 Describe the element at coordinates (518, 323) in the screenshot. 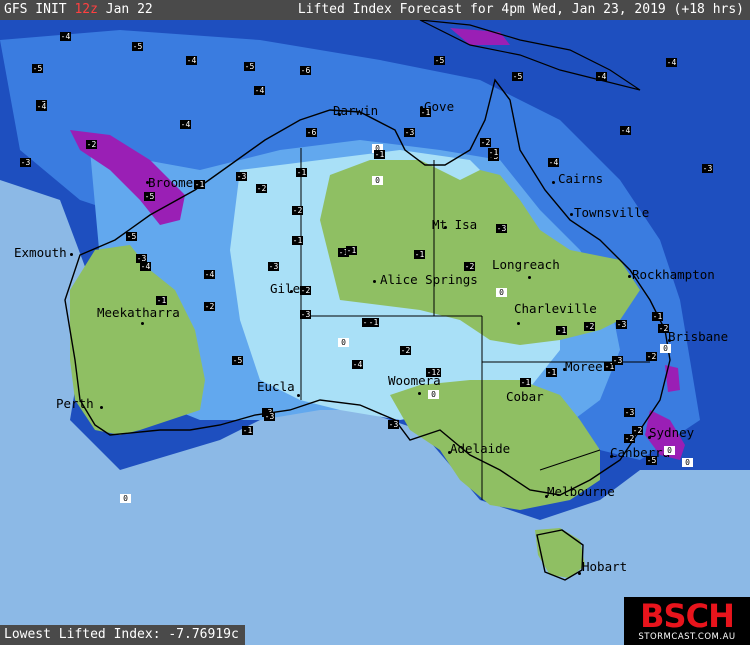

I see `city-marker-charleville` at that location.